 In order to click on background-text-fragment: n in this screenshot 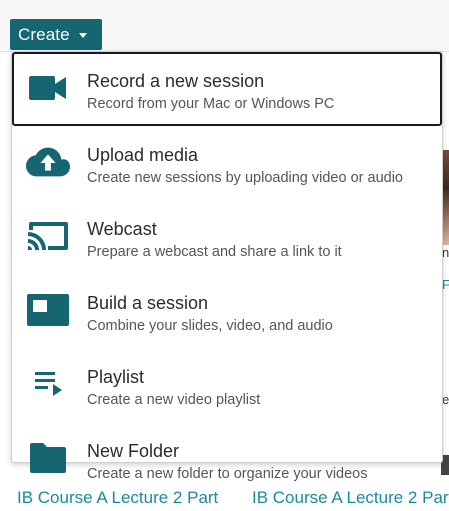, I will do `click(445, 252)`.